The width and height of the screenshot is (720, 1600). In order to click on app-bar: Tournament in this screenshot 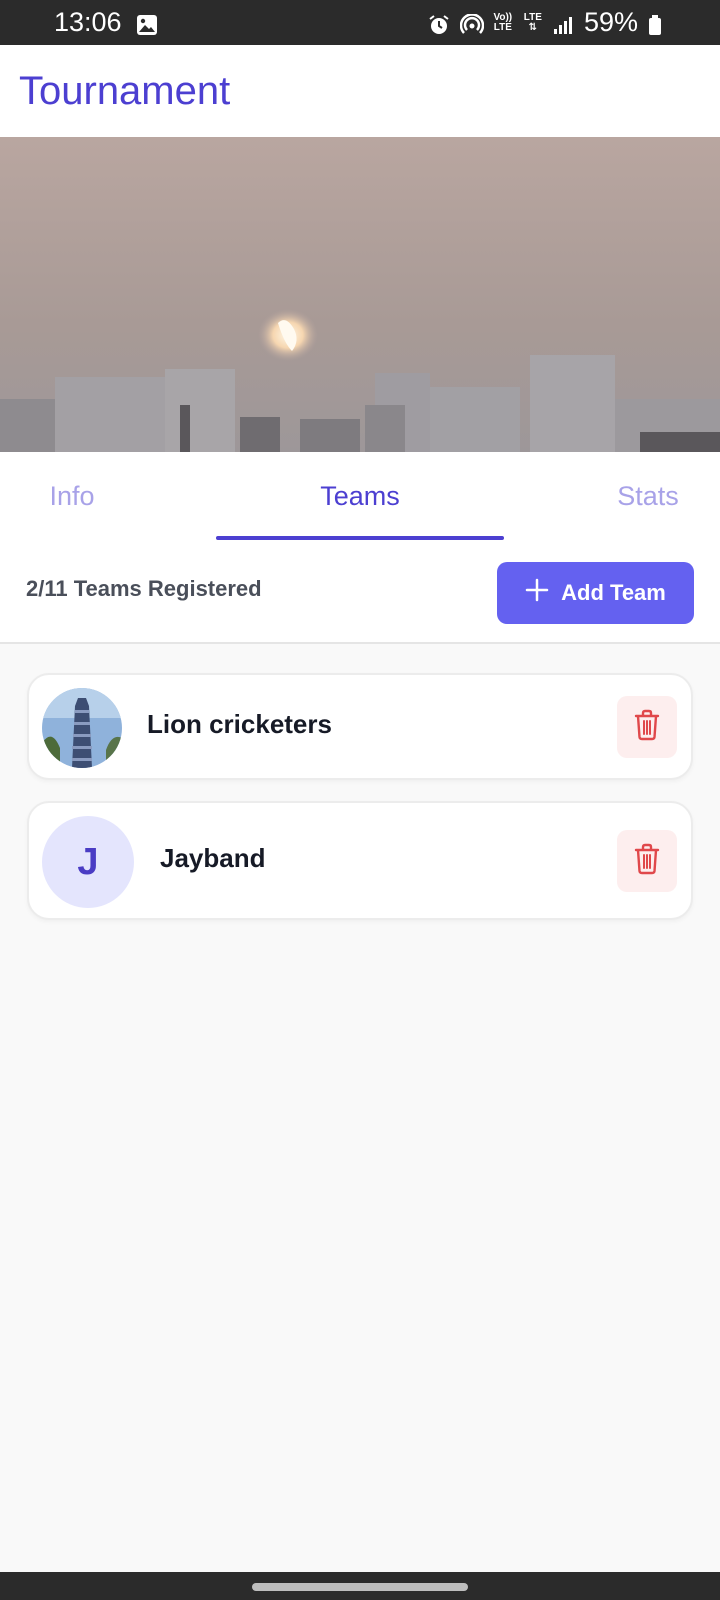, I will do `click(360, 91)`.